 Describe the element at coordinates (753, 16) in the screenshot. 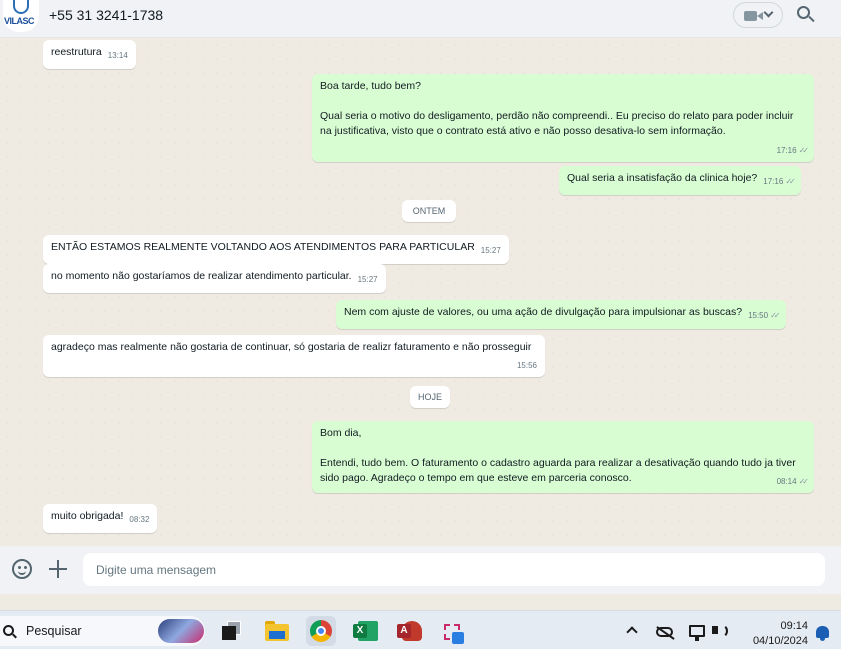

I see `video-camera-icon` at that location.